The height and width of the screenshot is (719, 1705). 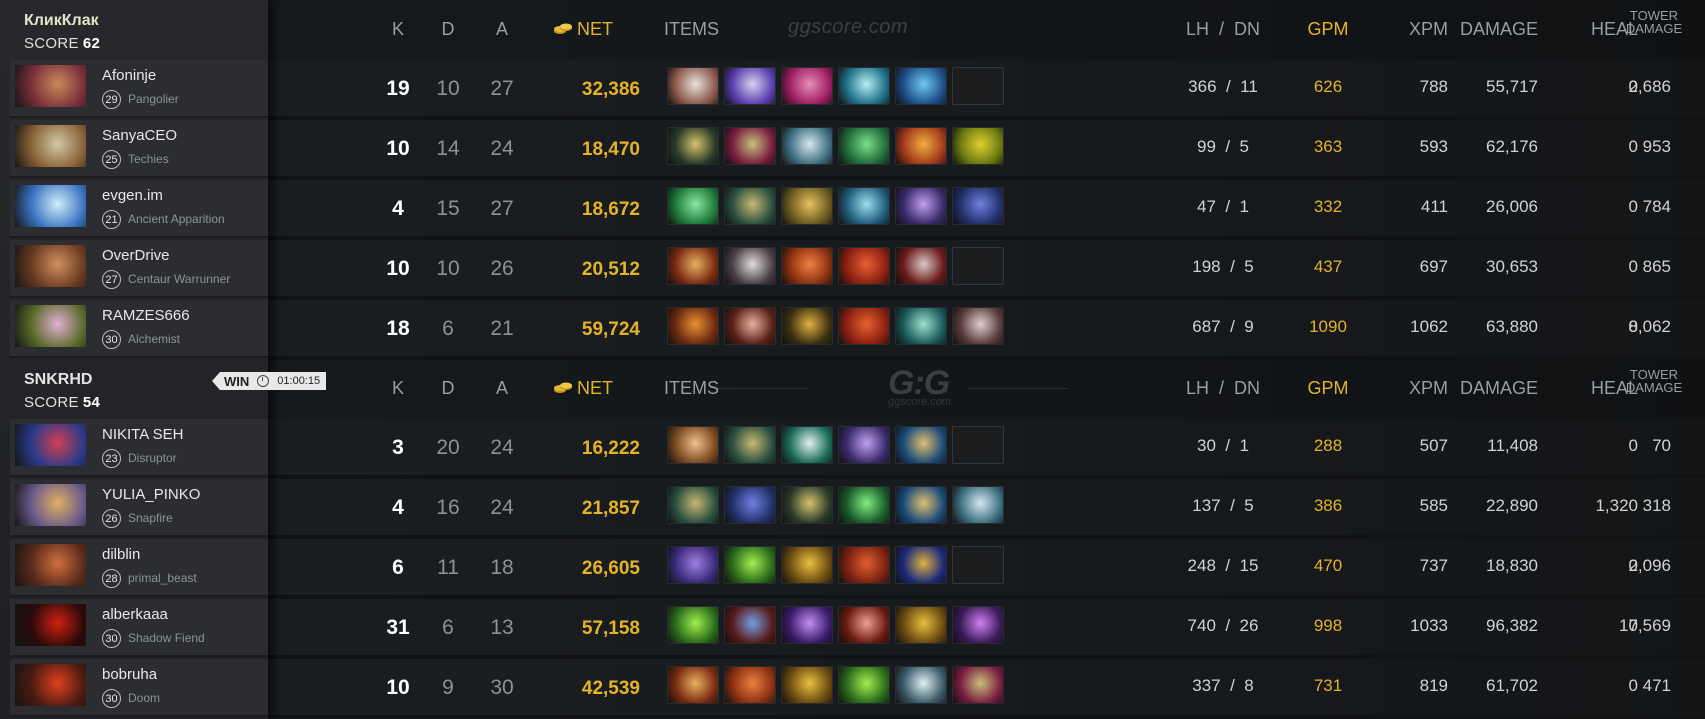 What do you see at coordinates (139, 568) in the screenshot?
I see `player-card: dilblin 28 primal_beast` at bounding box center [139, 568].